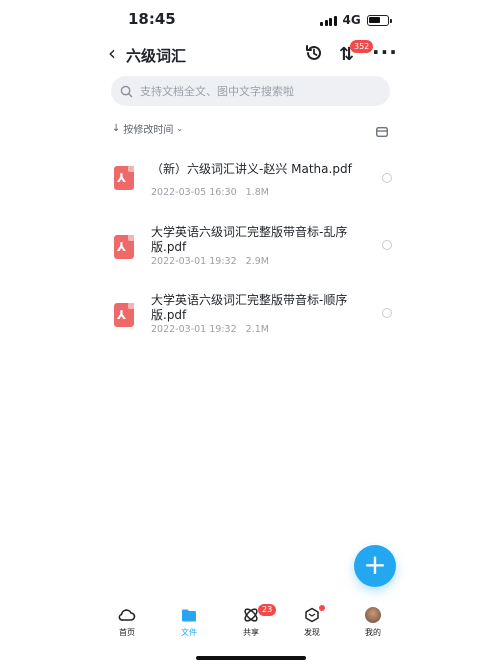 This screenshot has width=500, height=667. What do you see at coordinates (189, 632) in the screenshot?
I see `tab-label: 文件` at bounding box center [189, 632].